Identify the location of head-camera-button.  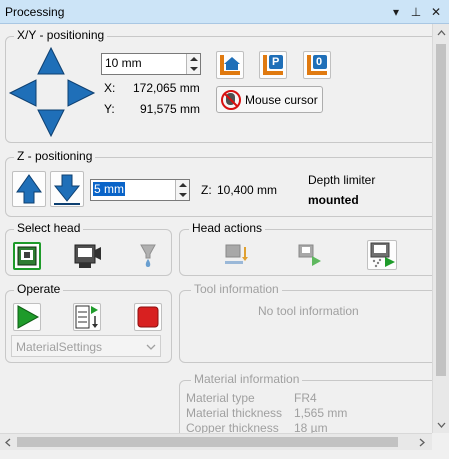
(88, 256).